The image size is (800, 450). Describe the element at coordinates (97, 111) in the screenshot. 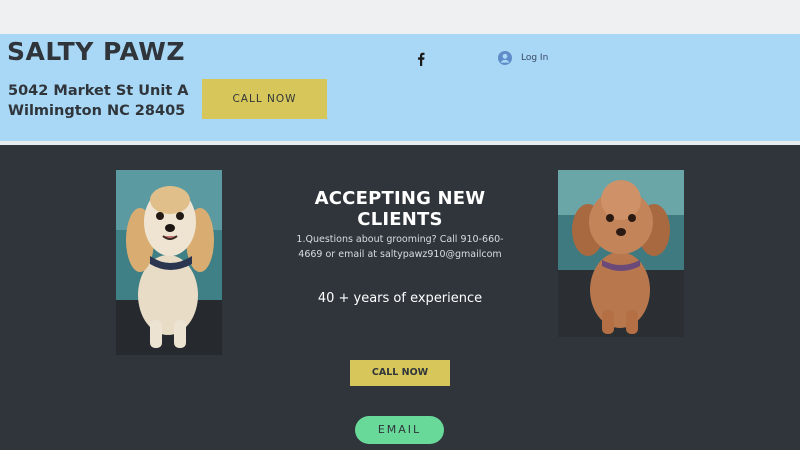

I see `address-line-2: Wilmington NC 28405` at that location.